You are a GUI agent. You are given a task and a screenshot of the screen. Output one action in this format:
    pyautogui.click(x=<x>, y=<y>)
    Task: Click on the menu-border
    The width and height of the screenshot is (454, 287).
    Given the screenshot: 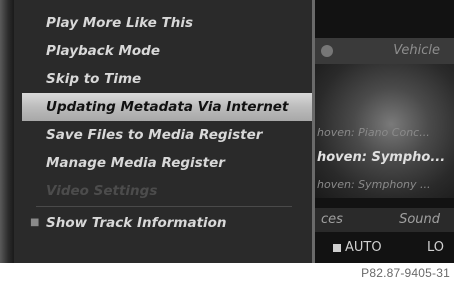 What is the action you would take?
    pyautogui.click(x=313, y=131)
    